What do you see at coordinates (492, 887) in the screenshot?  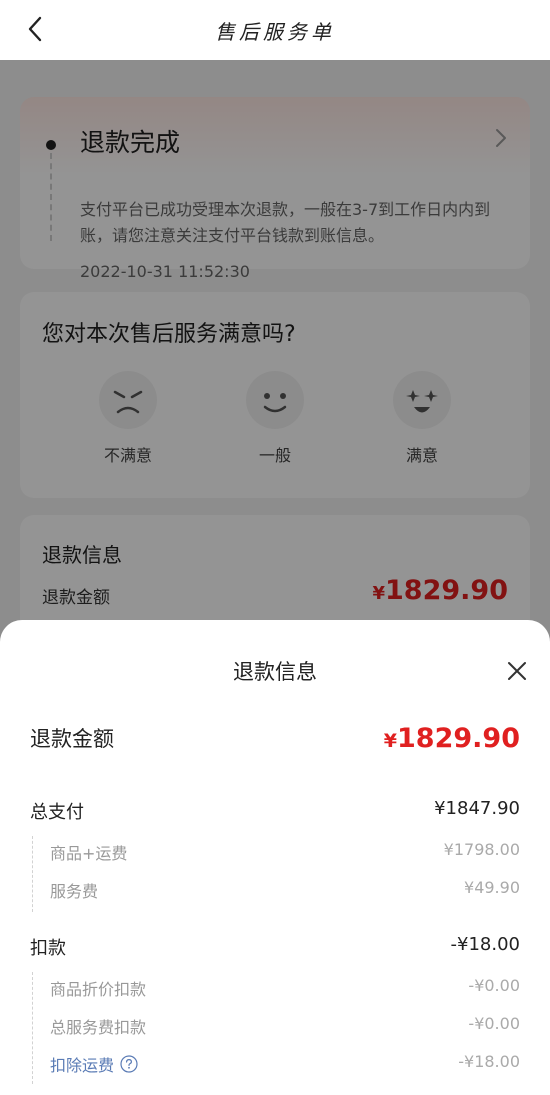 I see `line-item-value: ¥49.90` at bounding box center [492, 887].